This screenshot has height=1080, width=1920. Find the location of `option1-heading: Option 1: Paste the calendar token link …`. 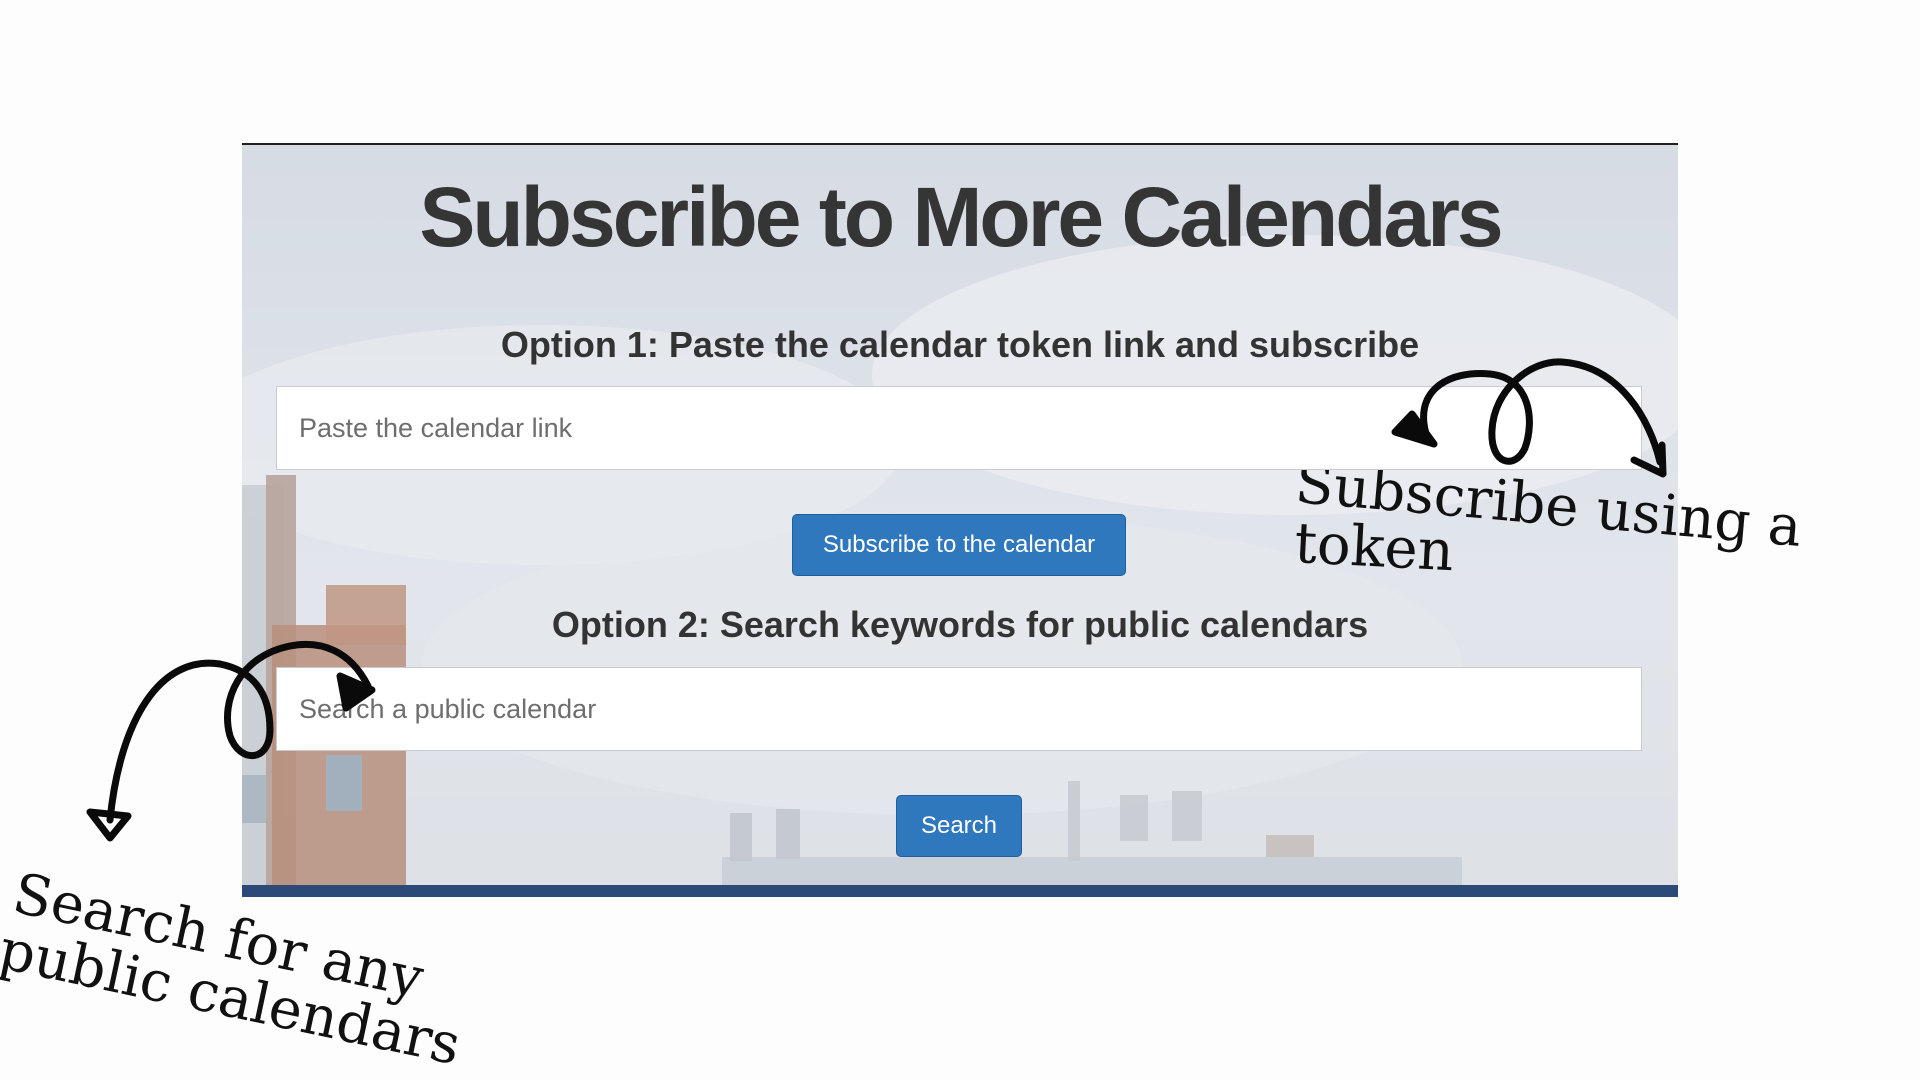

option1-heading: Option 1: Paste the calendar token link … is located at coordinates (960, 344).